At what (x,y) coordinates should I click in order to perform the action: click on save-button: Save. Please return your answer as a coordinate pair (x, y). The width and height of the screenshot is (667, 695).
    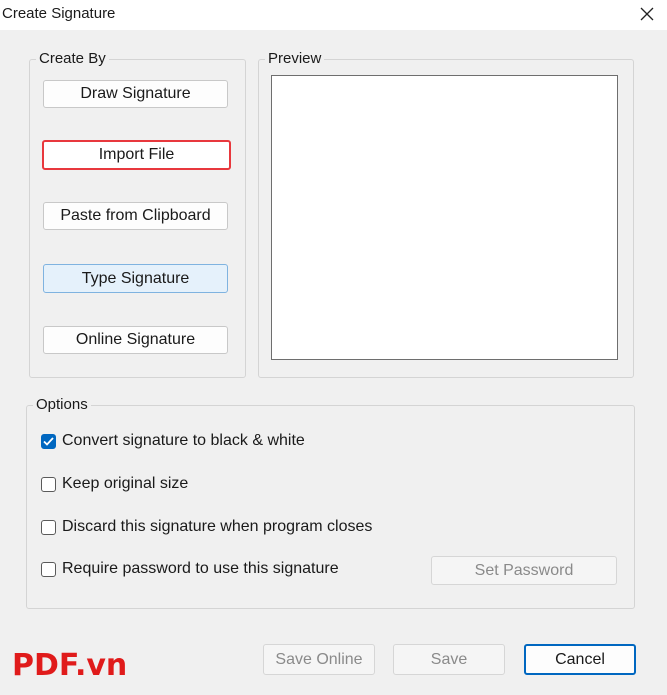
    Looking at the image, I should click on (449, 659).